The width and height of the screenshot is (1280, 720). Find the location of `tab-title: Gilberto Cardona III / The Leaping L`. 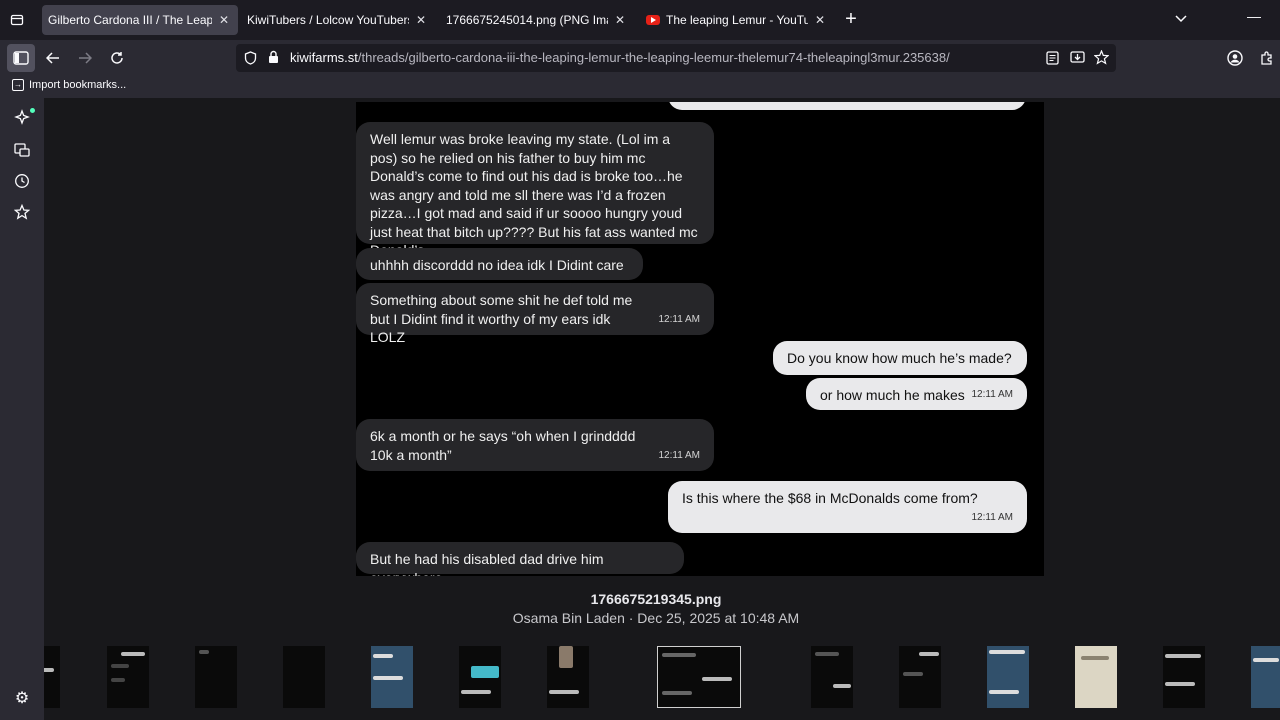

tab-title: Gilberto Cardona III / The Leaping L is located at coordinates (130, 20).